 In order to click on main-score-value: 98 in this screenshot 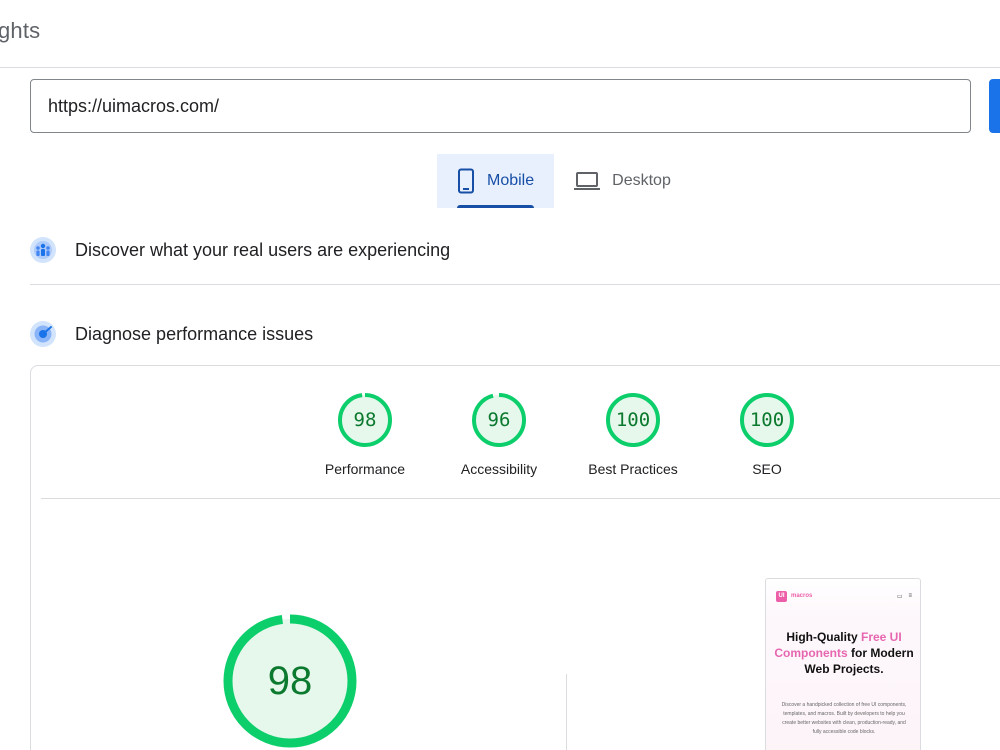, I will do `click(290, 680)`.